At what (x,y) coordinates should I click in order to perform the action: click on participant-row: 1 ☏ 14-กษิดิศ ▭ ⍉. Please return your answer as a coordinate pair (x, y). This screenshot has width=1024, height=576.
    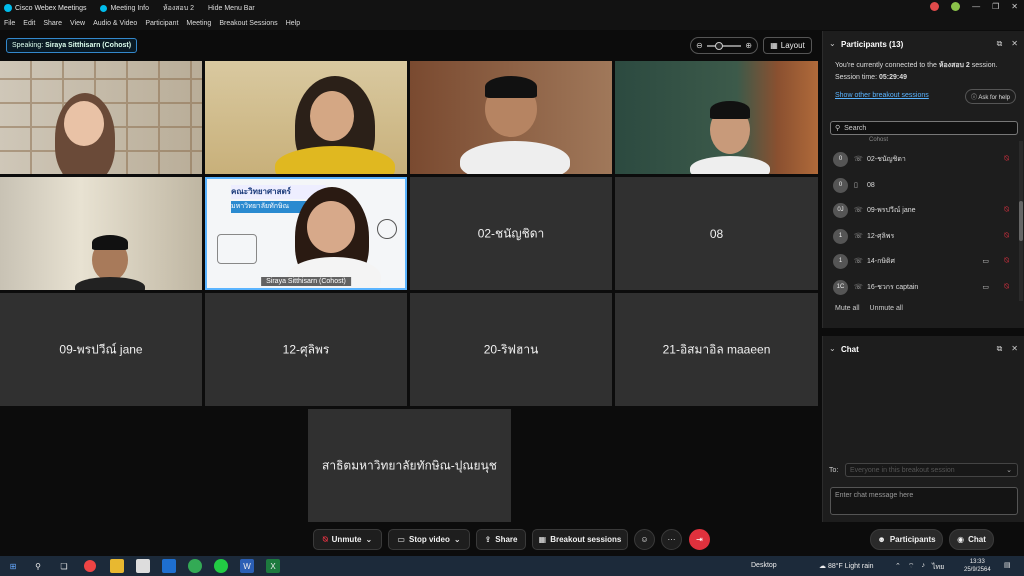
    Looking at the image, I should click on (921, 261).